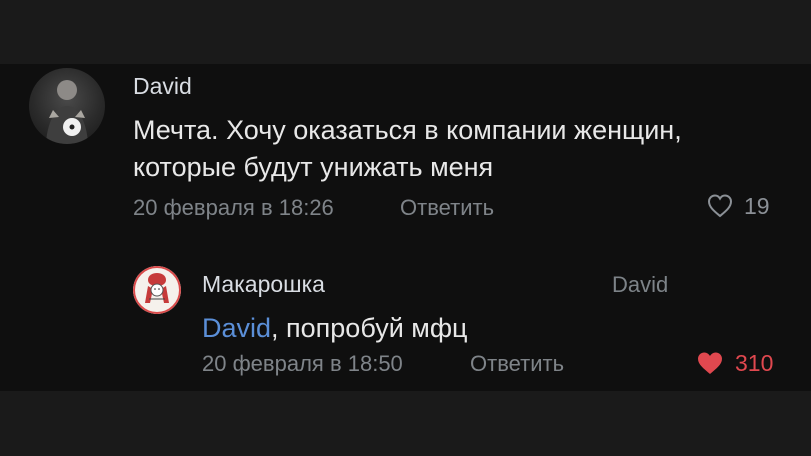  Describe the element at coordinates (754, 363) in the screenshot. I see `like-count: 310` at that location.